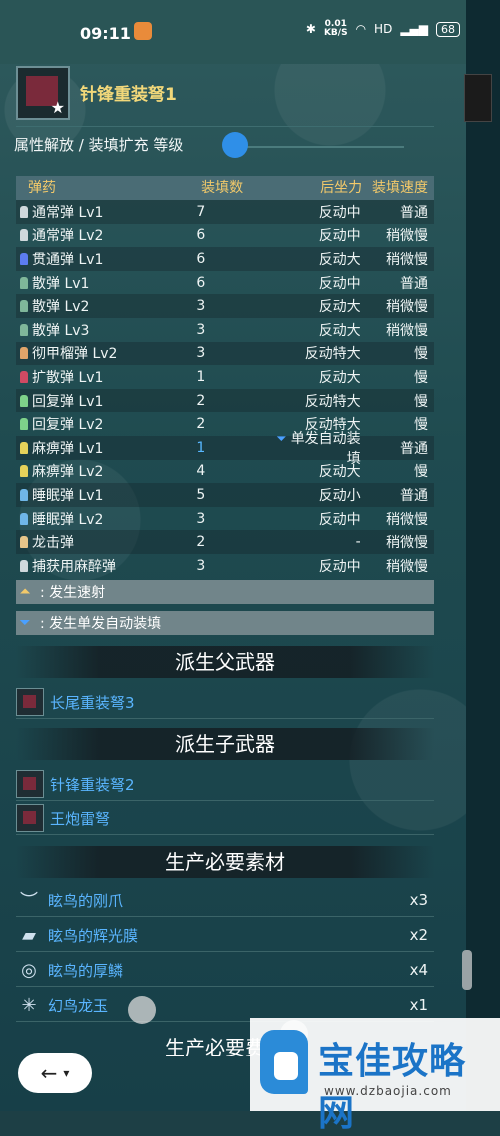 This screenshot has width=500, height=1136. I want to click on ammo-name: 龙击弹, so click(53, 543).